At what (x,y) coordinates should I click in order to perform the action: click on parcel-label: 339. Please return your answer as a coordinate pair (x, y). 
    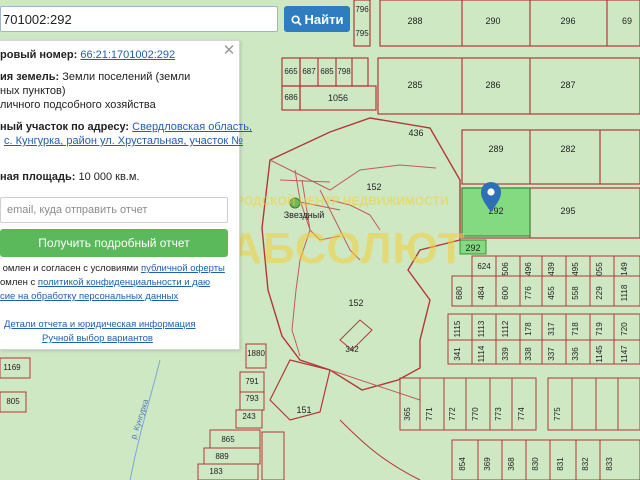
    Looking at the image, I should click on (505, 354).